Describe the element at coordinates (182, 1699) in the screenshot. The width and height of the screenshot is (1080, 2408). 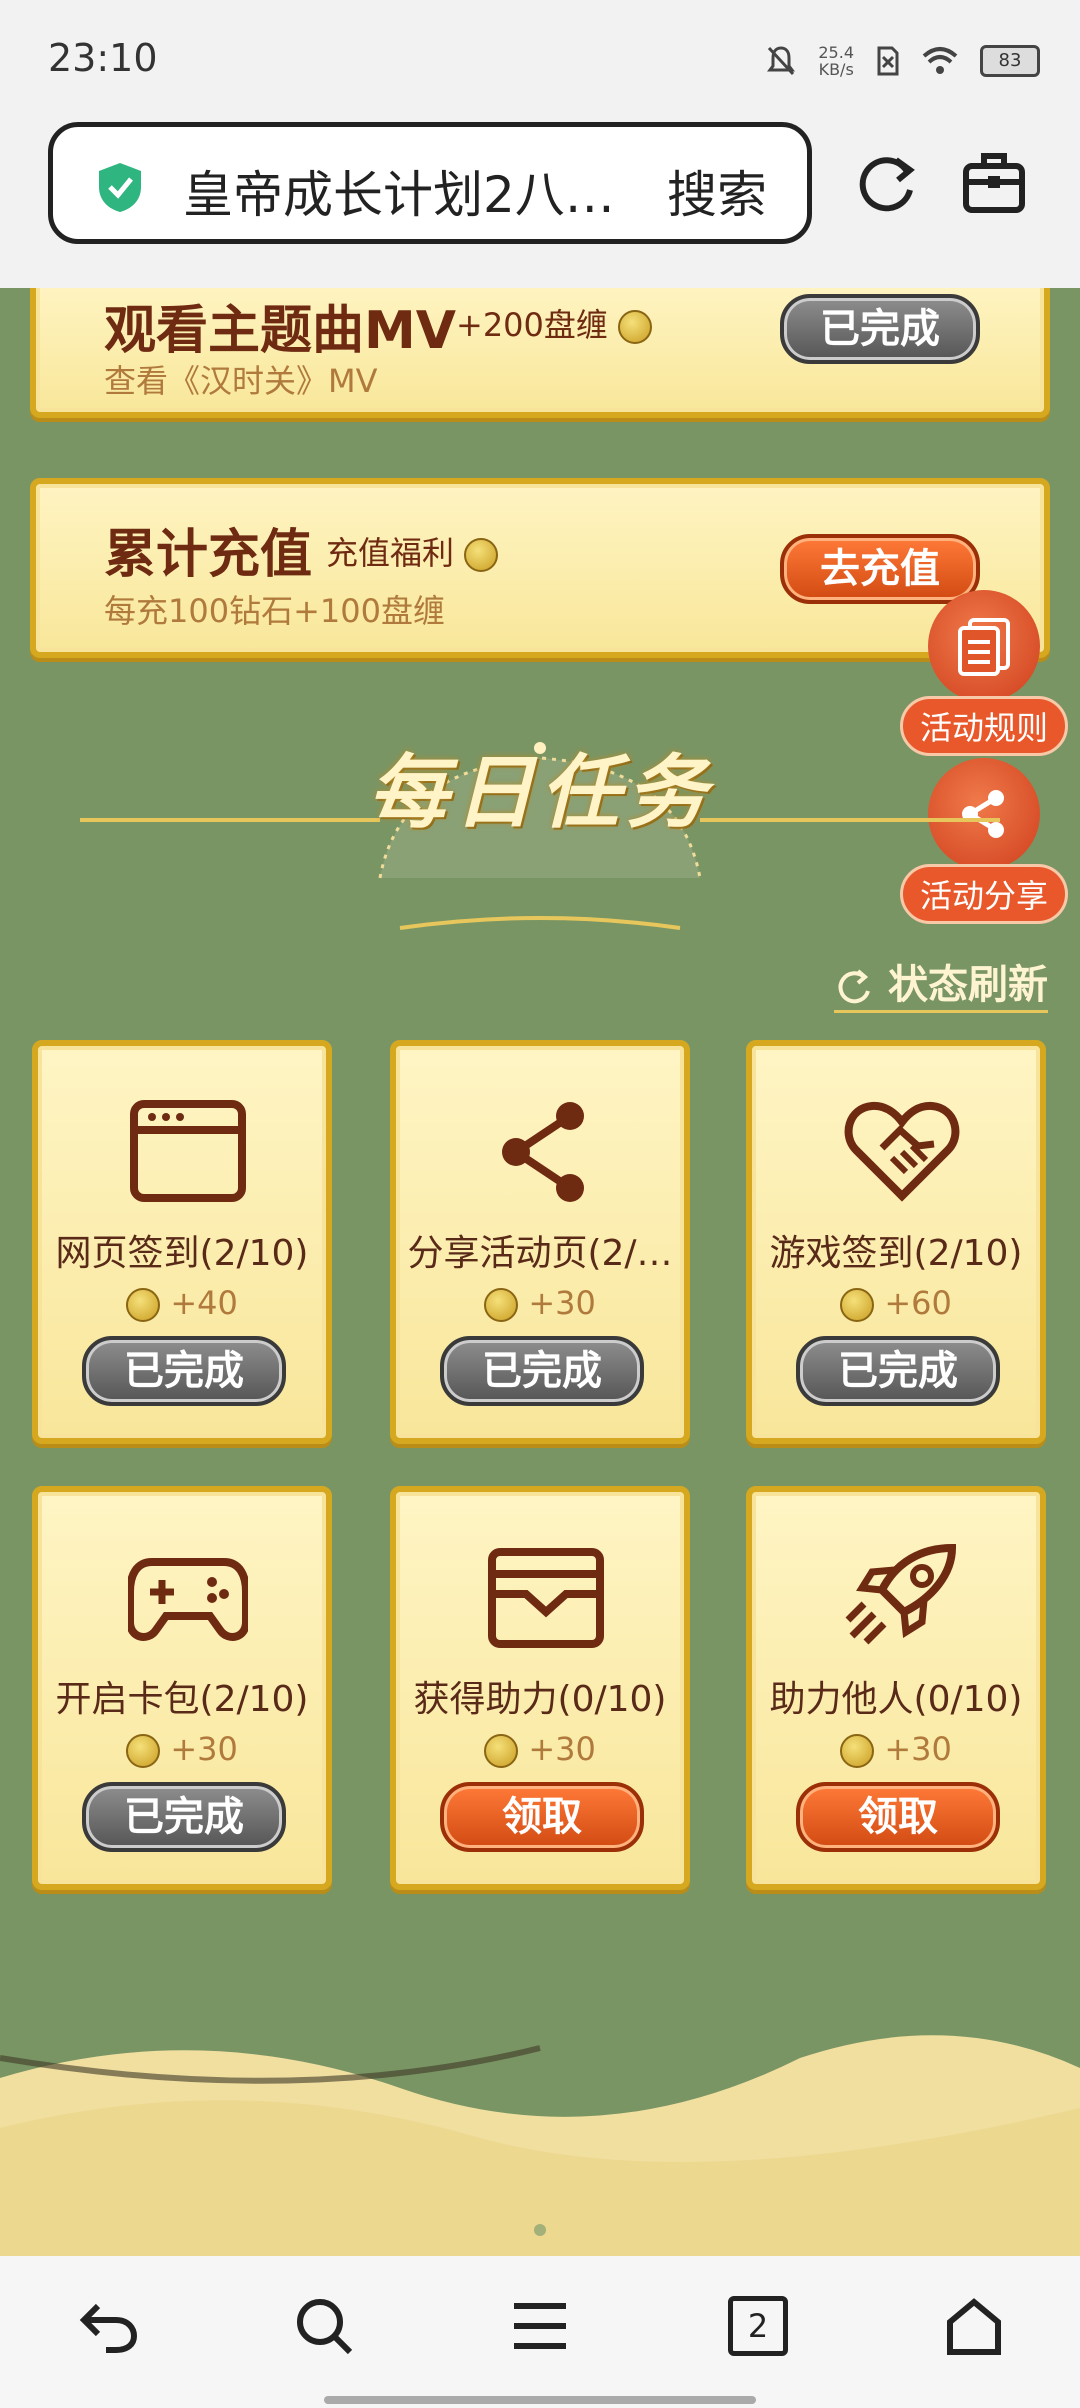
I see `tile-label: 开启卡包(2/10)` at that location.